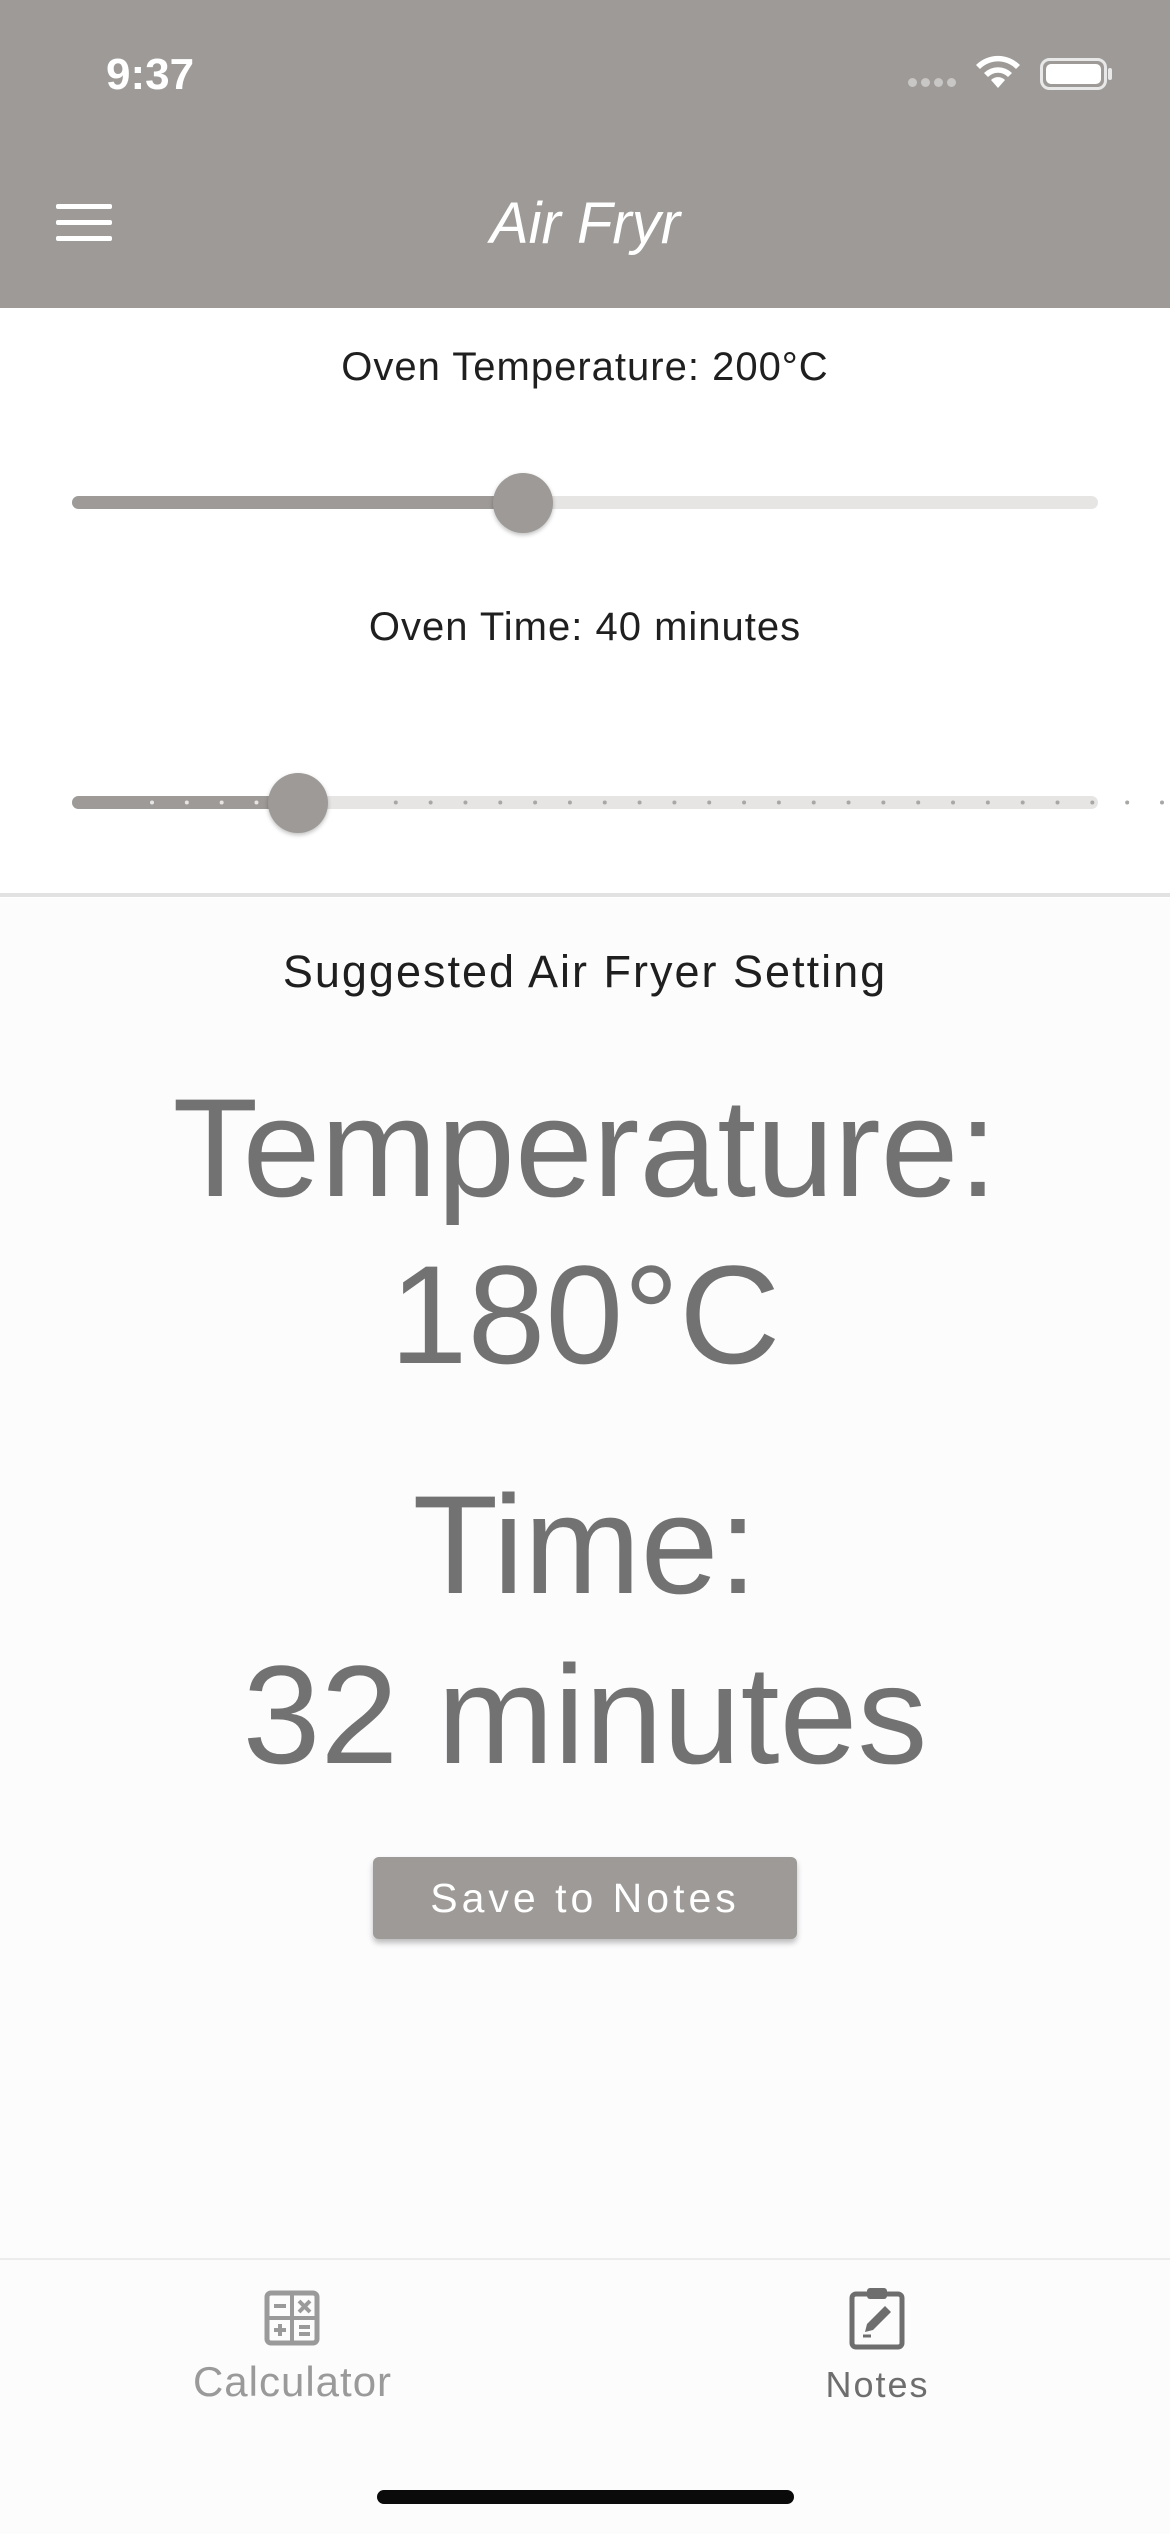 This screenshot has width=1170, height=2534. What do you see at coordinates (585, 895) in the screenshot?
I see `section-divider` at bounding box center [585, 895].